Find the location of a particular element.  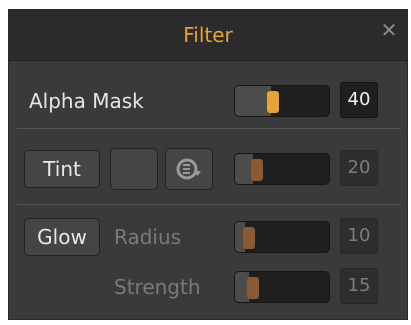

radius-label: Radius is located at coordinates (148, 237).